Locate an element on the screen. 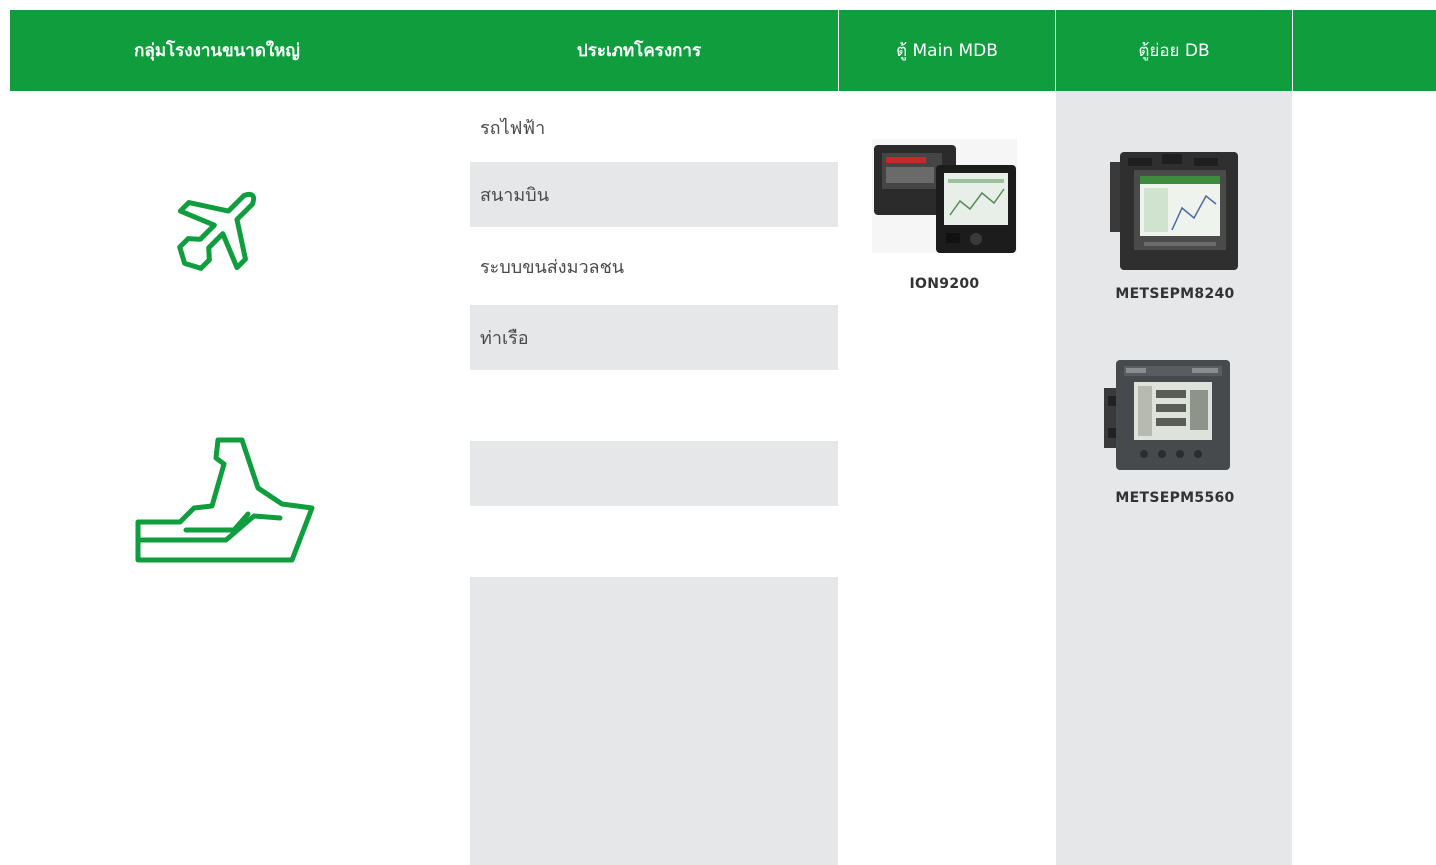  project-type-label: รถไฟฟ้า is located at coordinates (513, 128).